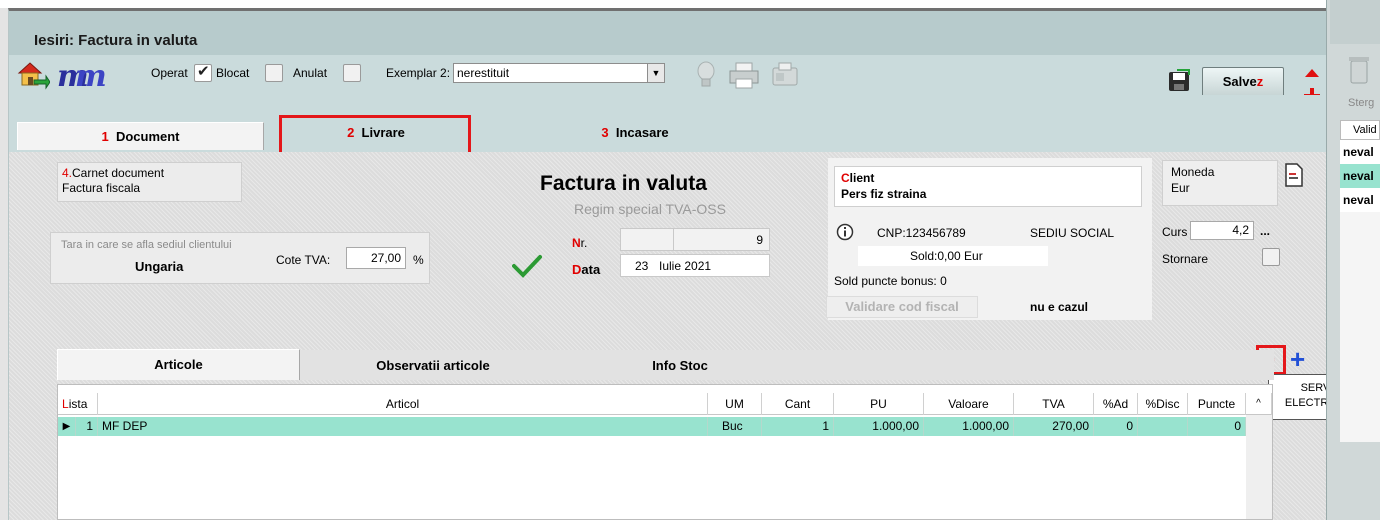 The image size is (1380, 520). Describe the element at coordinates (67, 426) in the screenshot. I see `row-indicator-icon: ▶` at that location.